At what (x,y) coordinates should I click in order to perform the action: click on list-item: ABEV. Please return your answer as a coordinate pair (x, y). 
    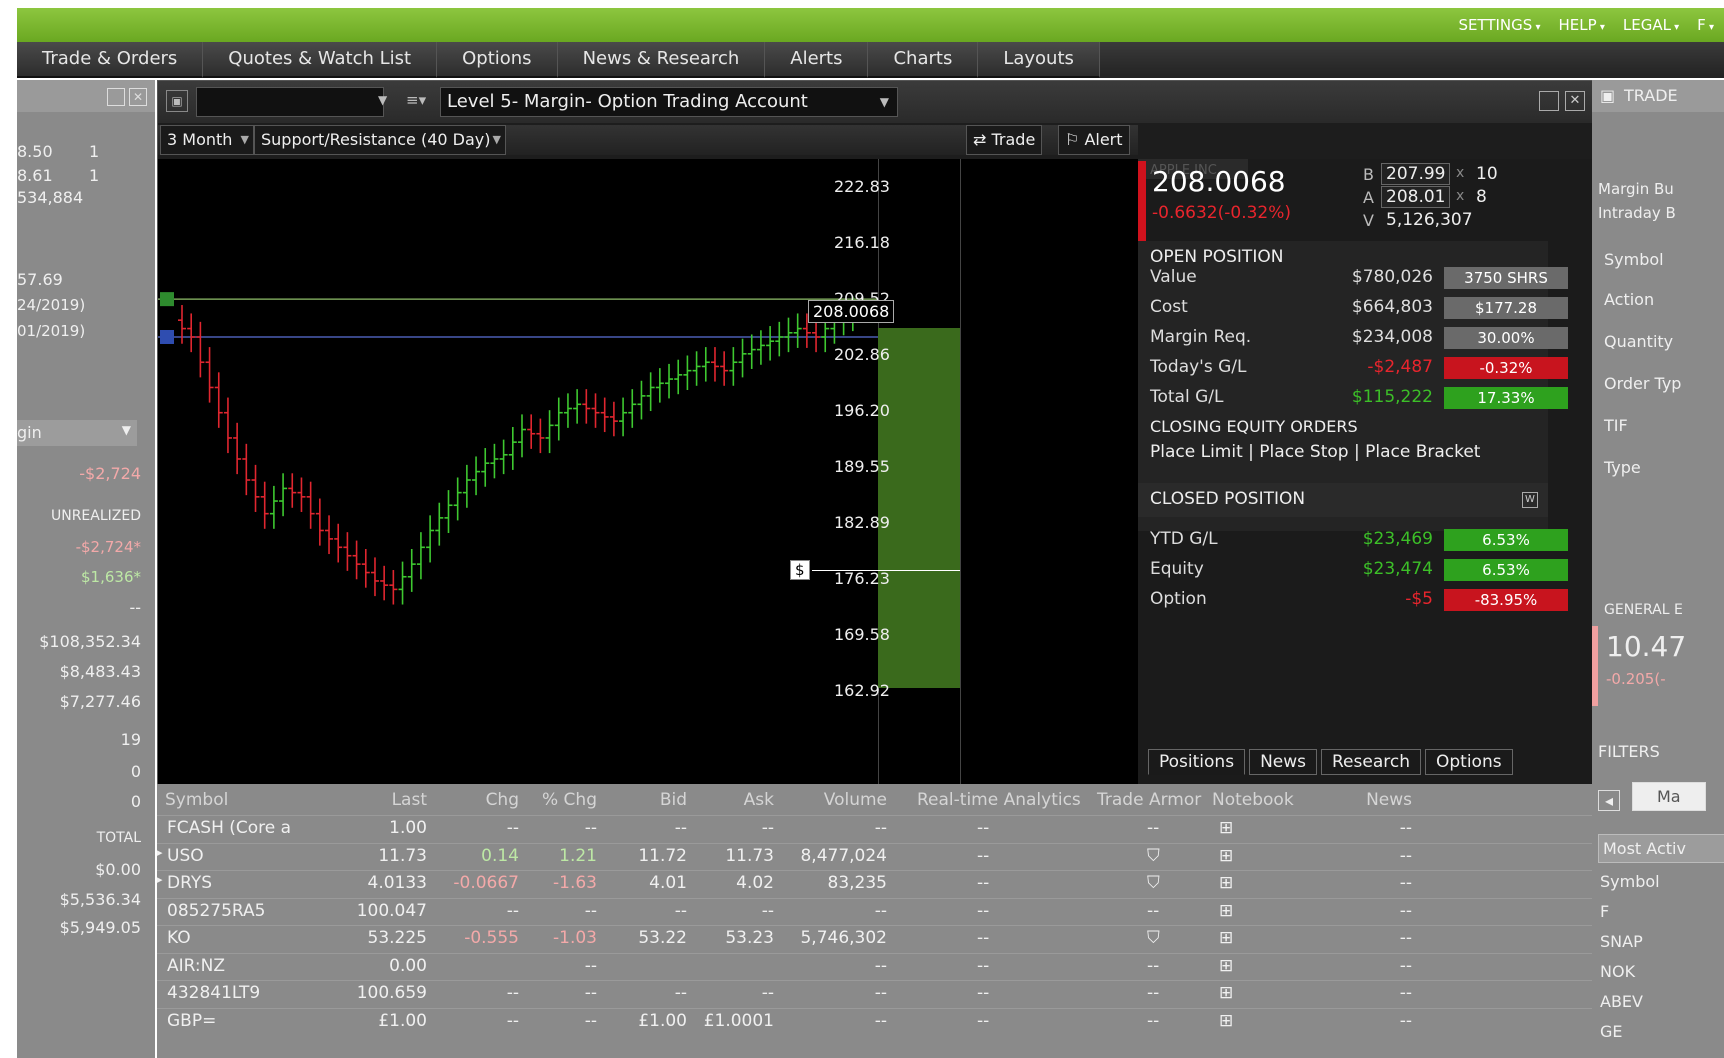
    Looking at the image, I should click on (1621, 1001).